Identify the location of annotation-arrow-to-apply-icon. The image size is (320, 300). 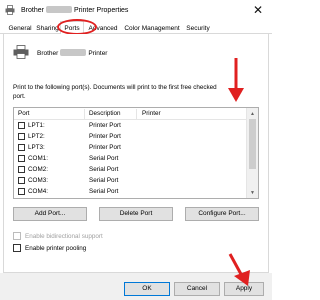
(239, 269).